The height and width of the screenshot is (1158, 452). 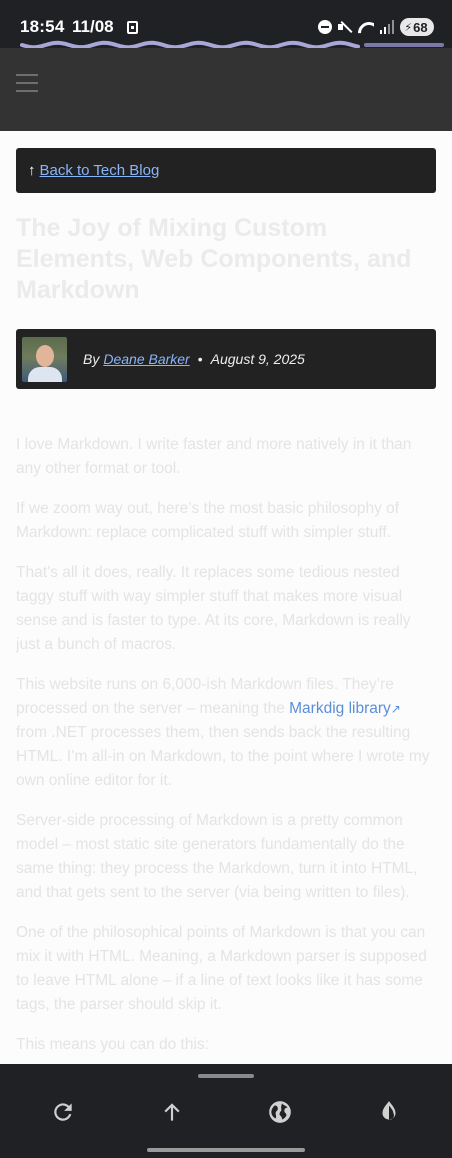 I want to click on status-icons: ⚡ 68, so click(x=376, y=27).